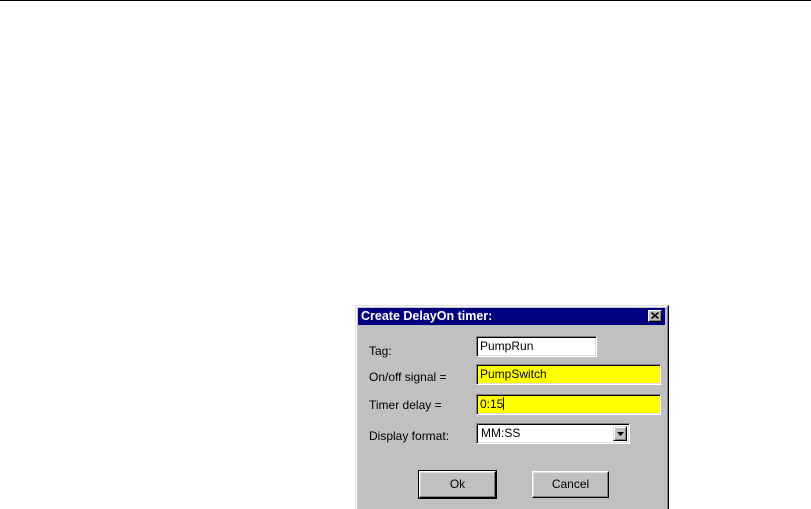 Image resolution: width=811 pixels, height=509 pixels. Describe the element at coordinates (501, 433) in the screenshot. I see `display-format-value: MM:SS` at that location.